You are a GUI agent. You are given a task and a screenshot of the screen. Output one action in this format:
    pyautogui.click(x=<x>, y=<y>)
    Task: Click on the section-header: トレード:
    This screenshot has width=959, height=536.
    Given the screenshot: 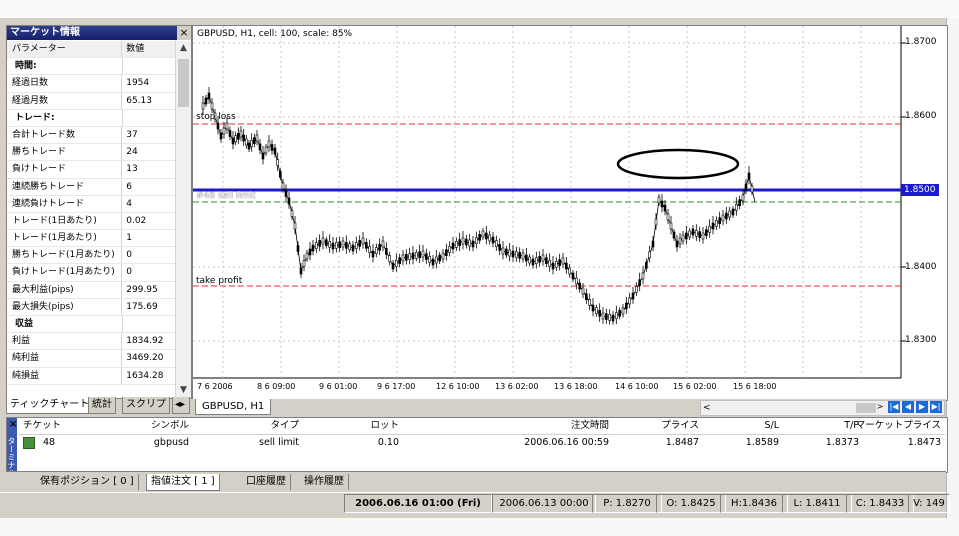 What is the action you would take?
    pyautogui.click(x=91, y=118)
    